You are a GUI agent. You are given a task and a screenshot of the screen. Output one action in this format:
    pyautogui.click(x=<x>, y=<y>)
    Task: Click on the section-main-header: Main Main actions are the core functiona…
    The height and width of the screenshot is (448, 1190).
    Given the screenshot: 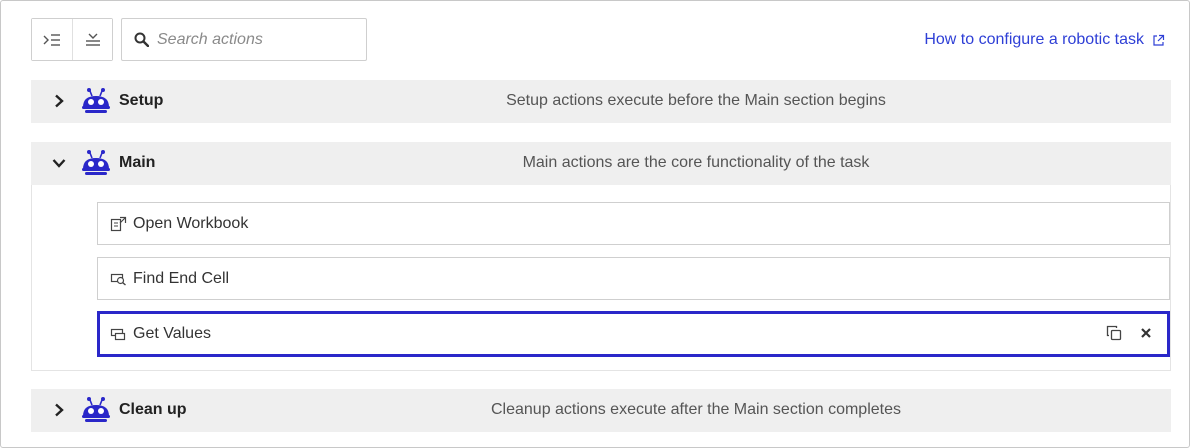 What is the action you would take?
    pyautogui.click(x=601, y=163)
    